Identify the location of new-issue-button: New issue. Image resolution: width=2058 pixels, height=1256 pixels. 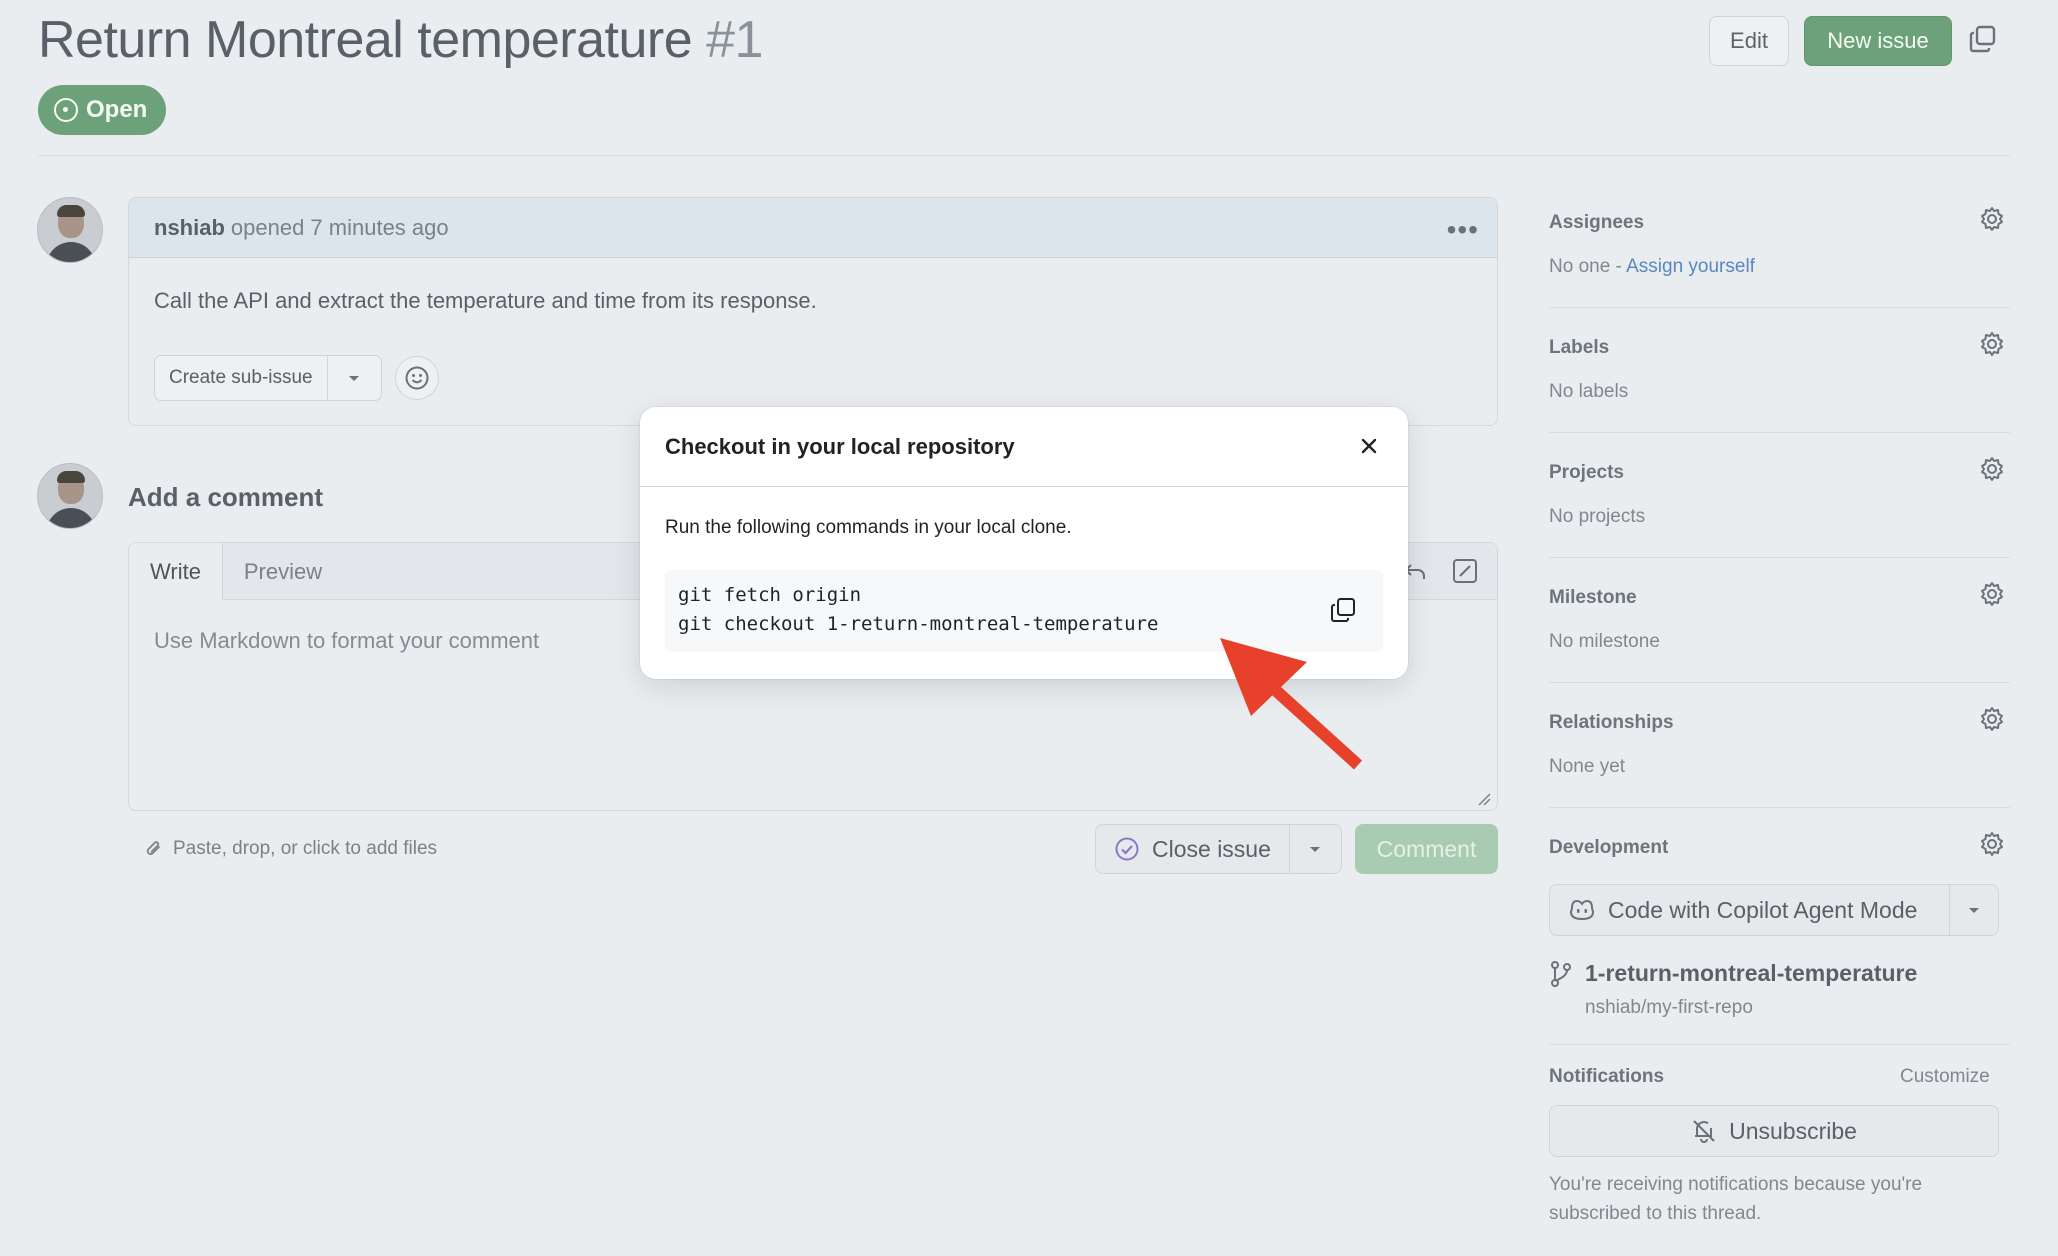
(1878, 41).